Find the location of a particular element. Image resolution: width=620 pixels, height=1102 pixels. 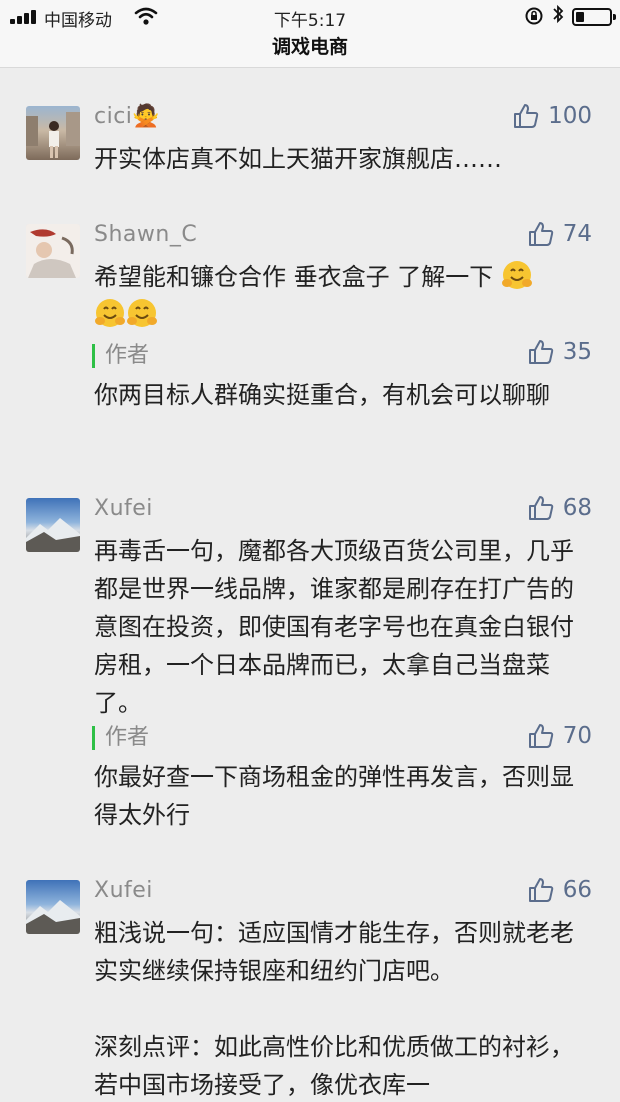

comment-author: cici🙅 is located at coordinates (127, 116).